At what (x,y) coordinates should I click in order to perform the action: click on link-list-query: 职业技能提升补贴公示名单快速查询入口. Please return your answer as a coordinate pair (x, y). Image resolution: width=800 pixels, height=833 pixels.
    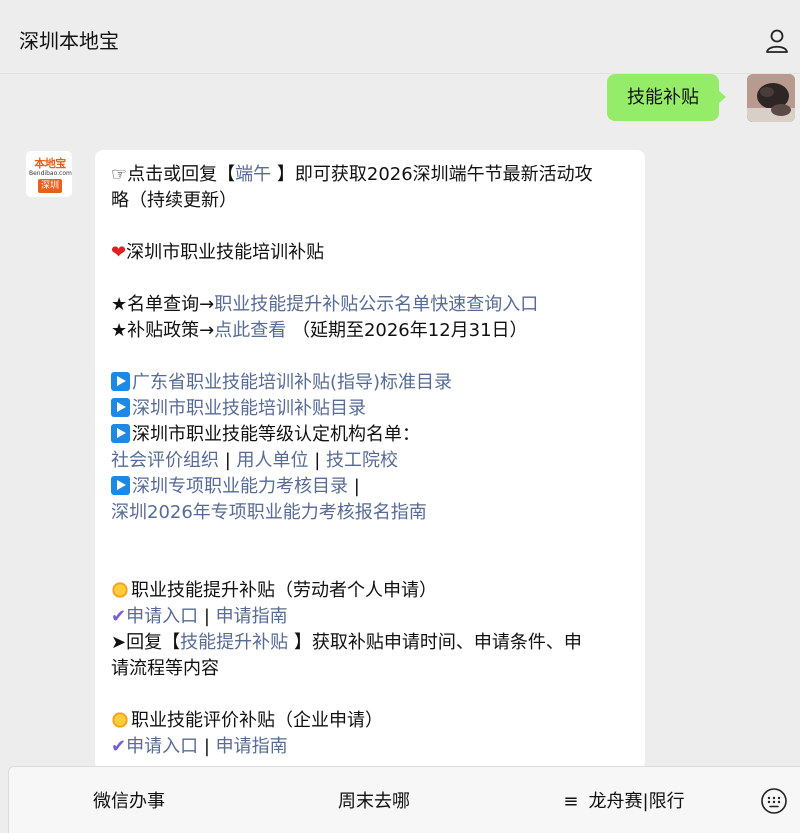
    Looking at the image, I should click on (376, 304).